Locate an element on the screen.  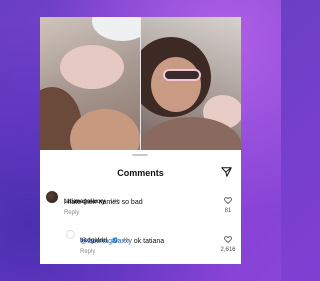
comment-text: i hate their names so bad is located at coordinates (103, 202).